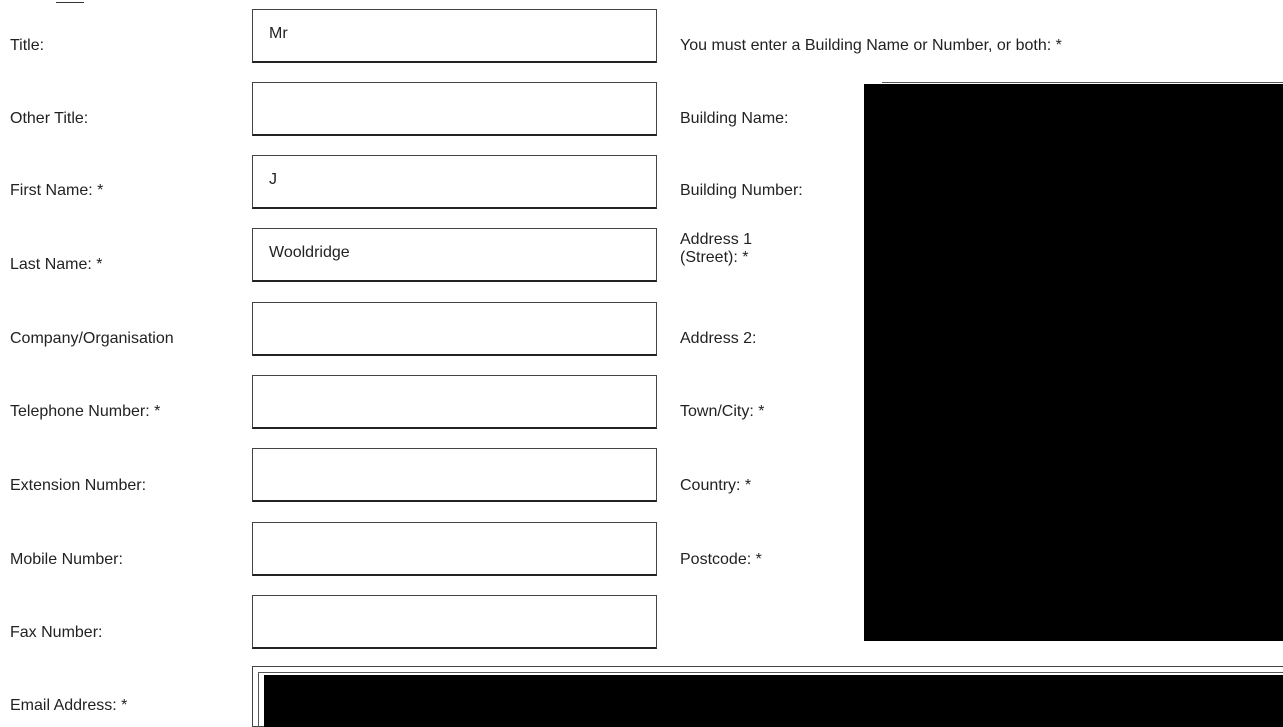 This screenshot has width=1283, height=727. What do you see at coordinates (27, 45) in the screenshot?
I see `title-label: Title:` at bounding box center [27, 45].